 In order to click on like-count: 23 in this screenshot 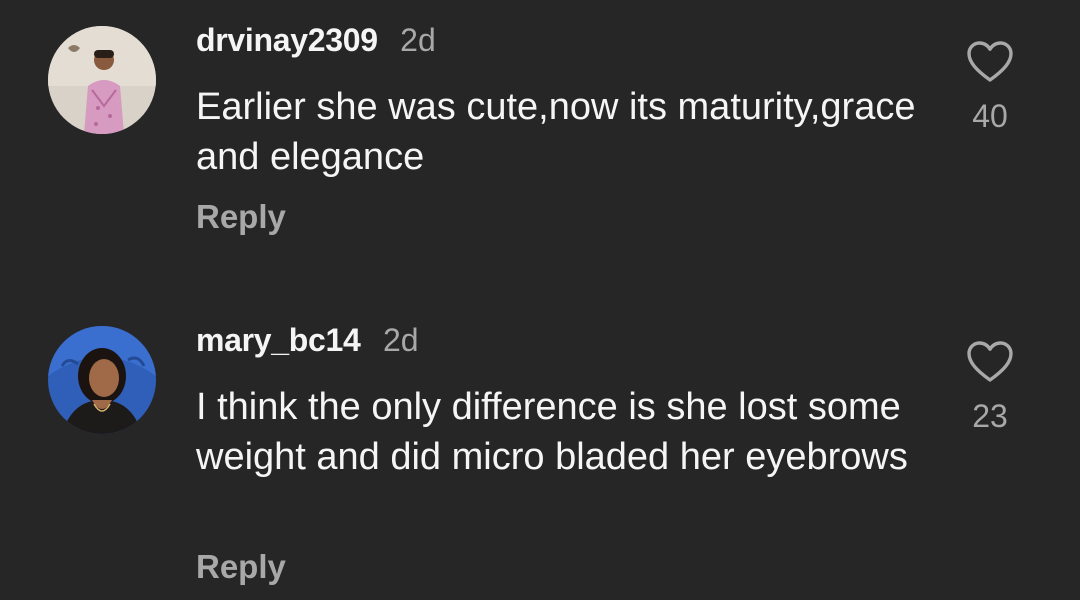, I will do `click(990, 416)`.